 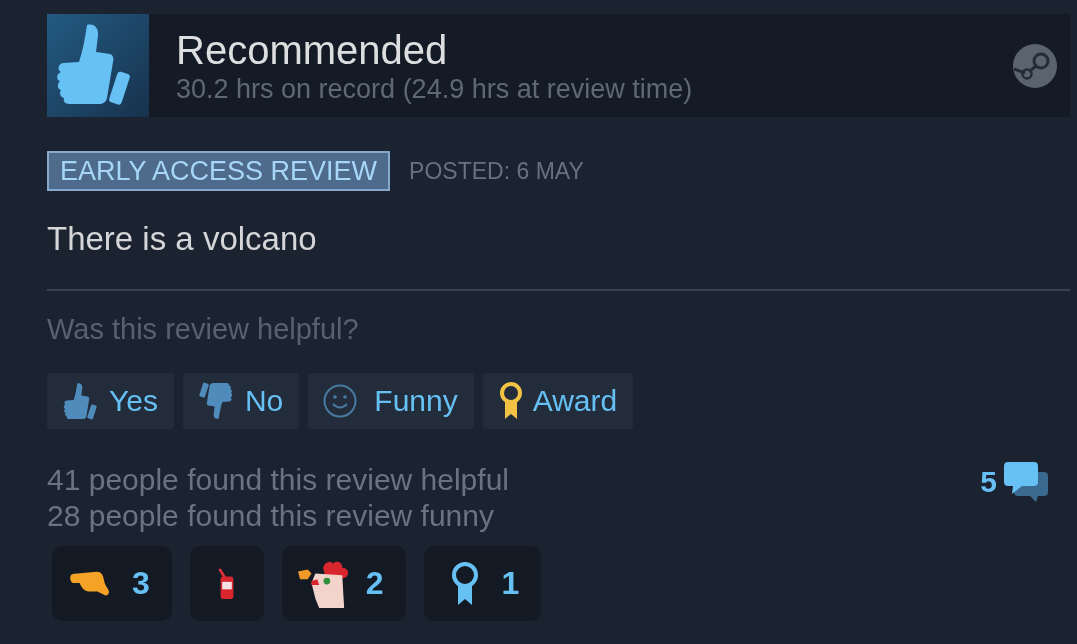 What do you see at coordinates (496, 171) in the screenshot?
I see `posted-date: POSTED: 6 MAY` at bounding box center [496, 171].